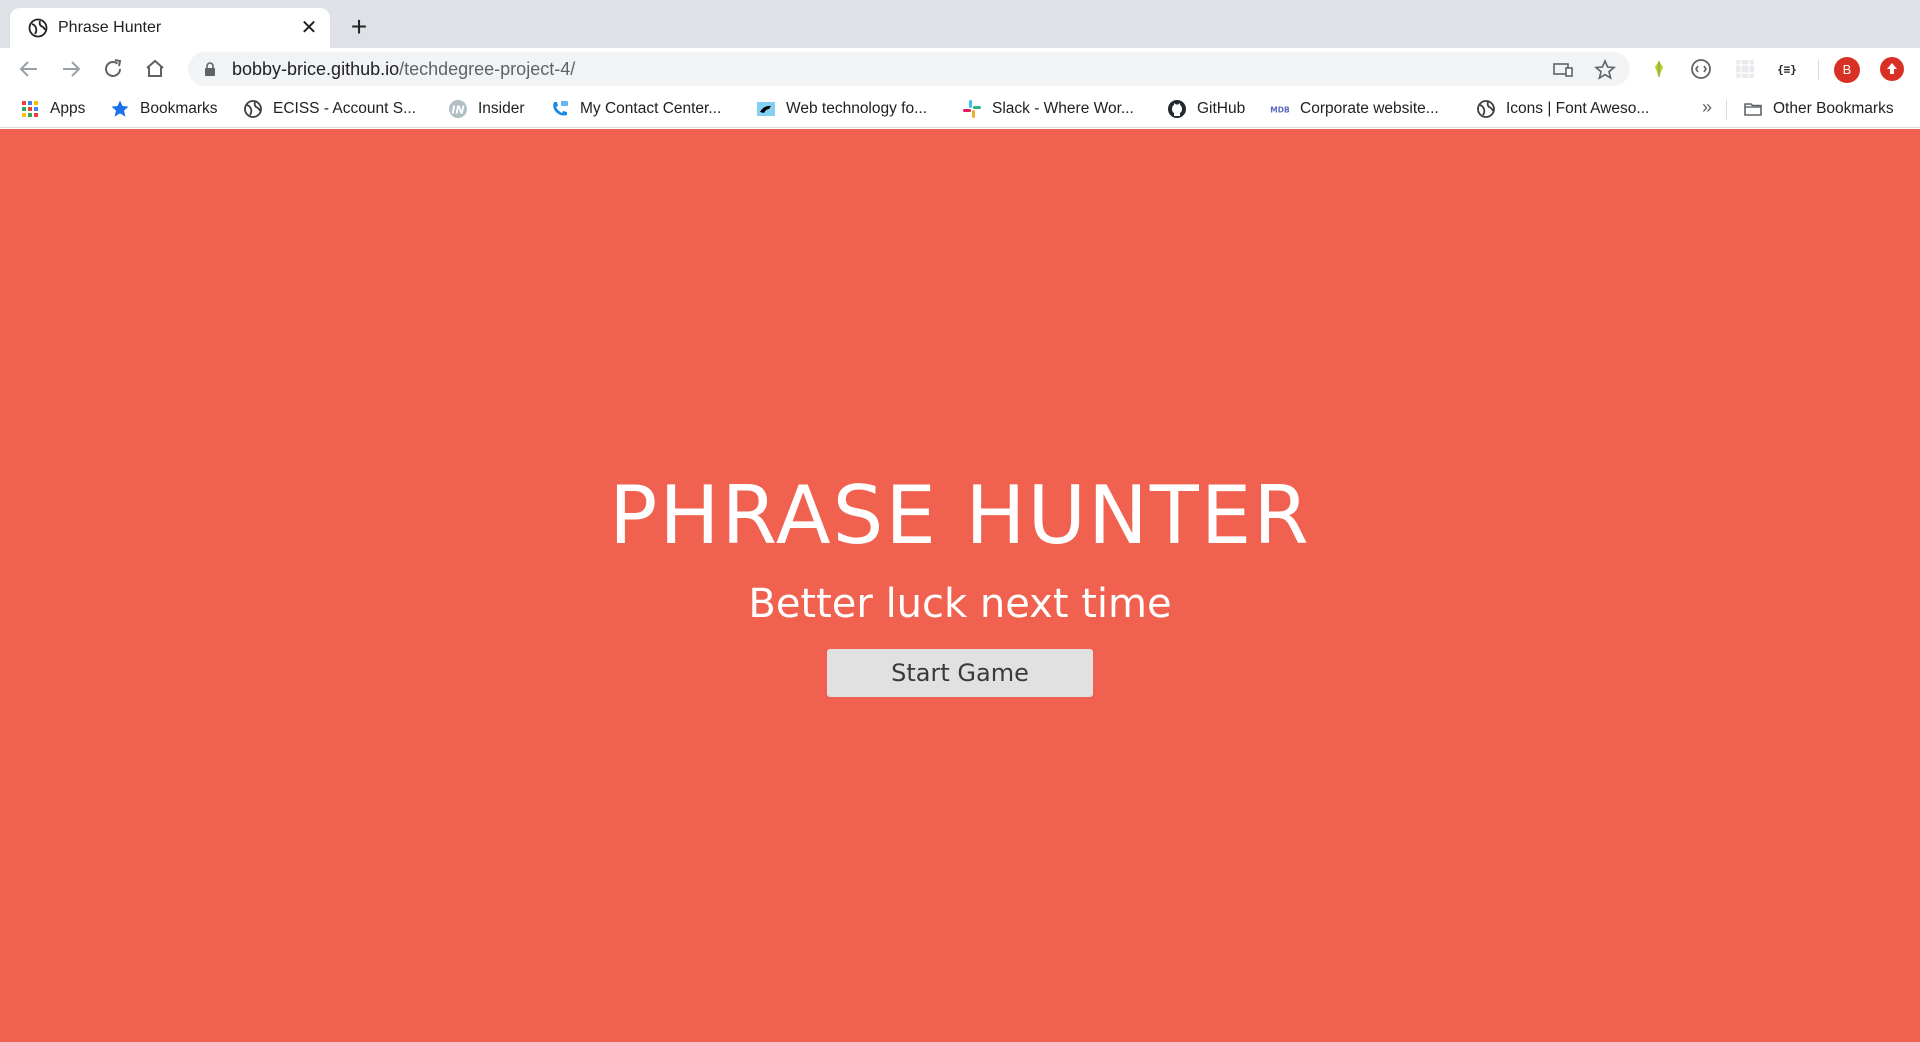  What do you see at coordinates (1847, 70) in the screenshot?
I see `profile-avatar: B` at bounding box center [1847, 70].